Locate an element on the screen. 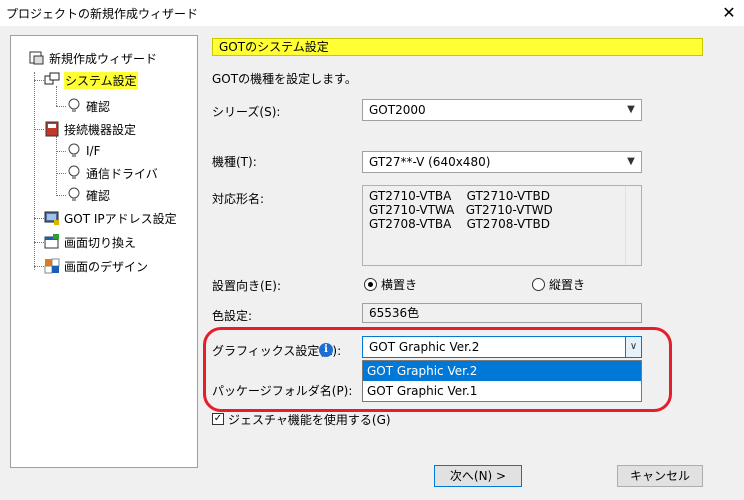  window-title: プロジェクトの新規作成ウィザード is located at coordinates (102, 14).